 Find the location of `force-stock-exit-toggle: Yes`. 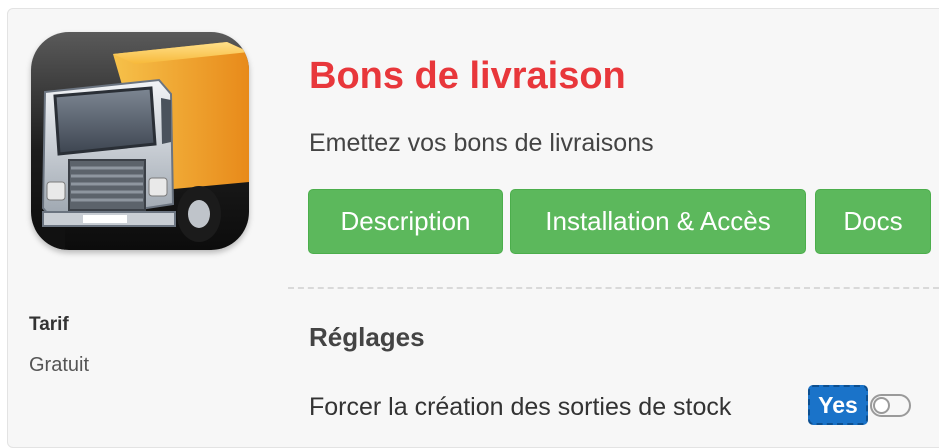

force-stock-exit-toggle: Yes is located at coordinates (860, 405).